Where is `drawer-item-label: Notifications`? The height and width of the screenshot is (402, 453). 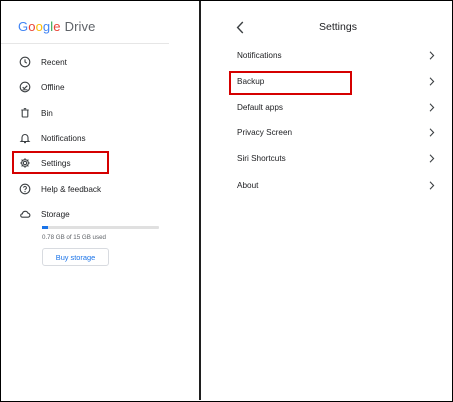 drawer-item-label: Notifications is located at coordinates (63, 138).